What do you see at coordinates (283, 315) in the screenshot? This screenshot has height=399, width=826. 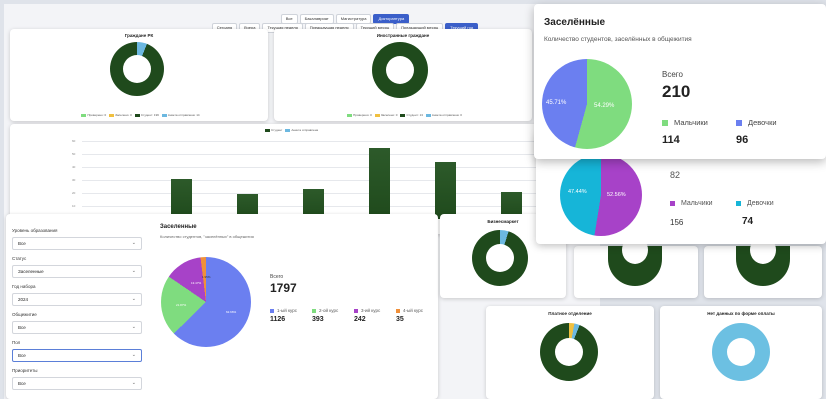 I see `course-item: 1-ый курс 1126` at bounding box center [283, 315].